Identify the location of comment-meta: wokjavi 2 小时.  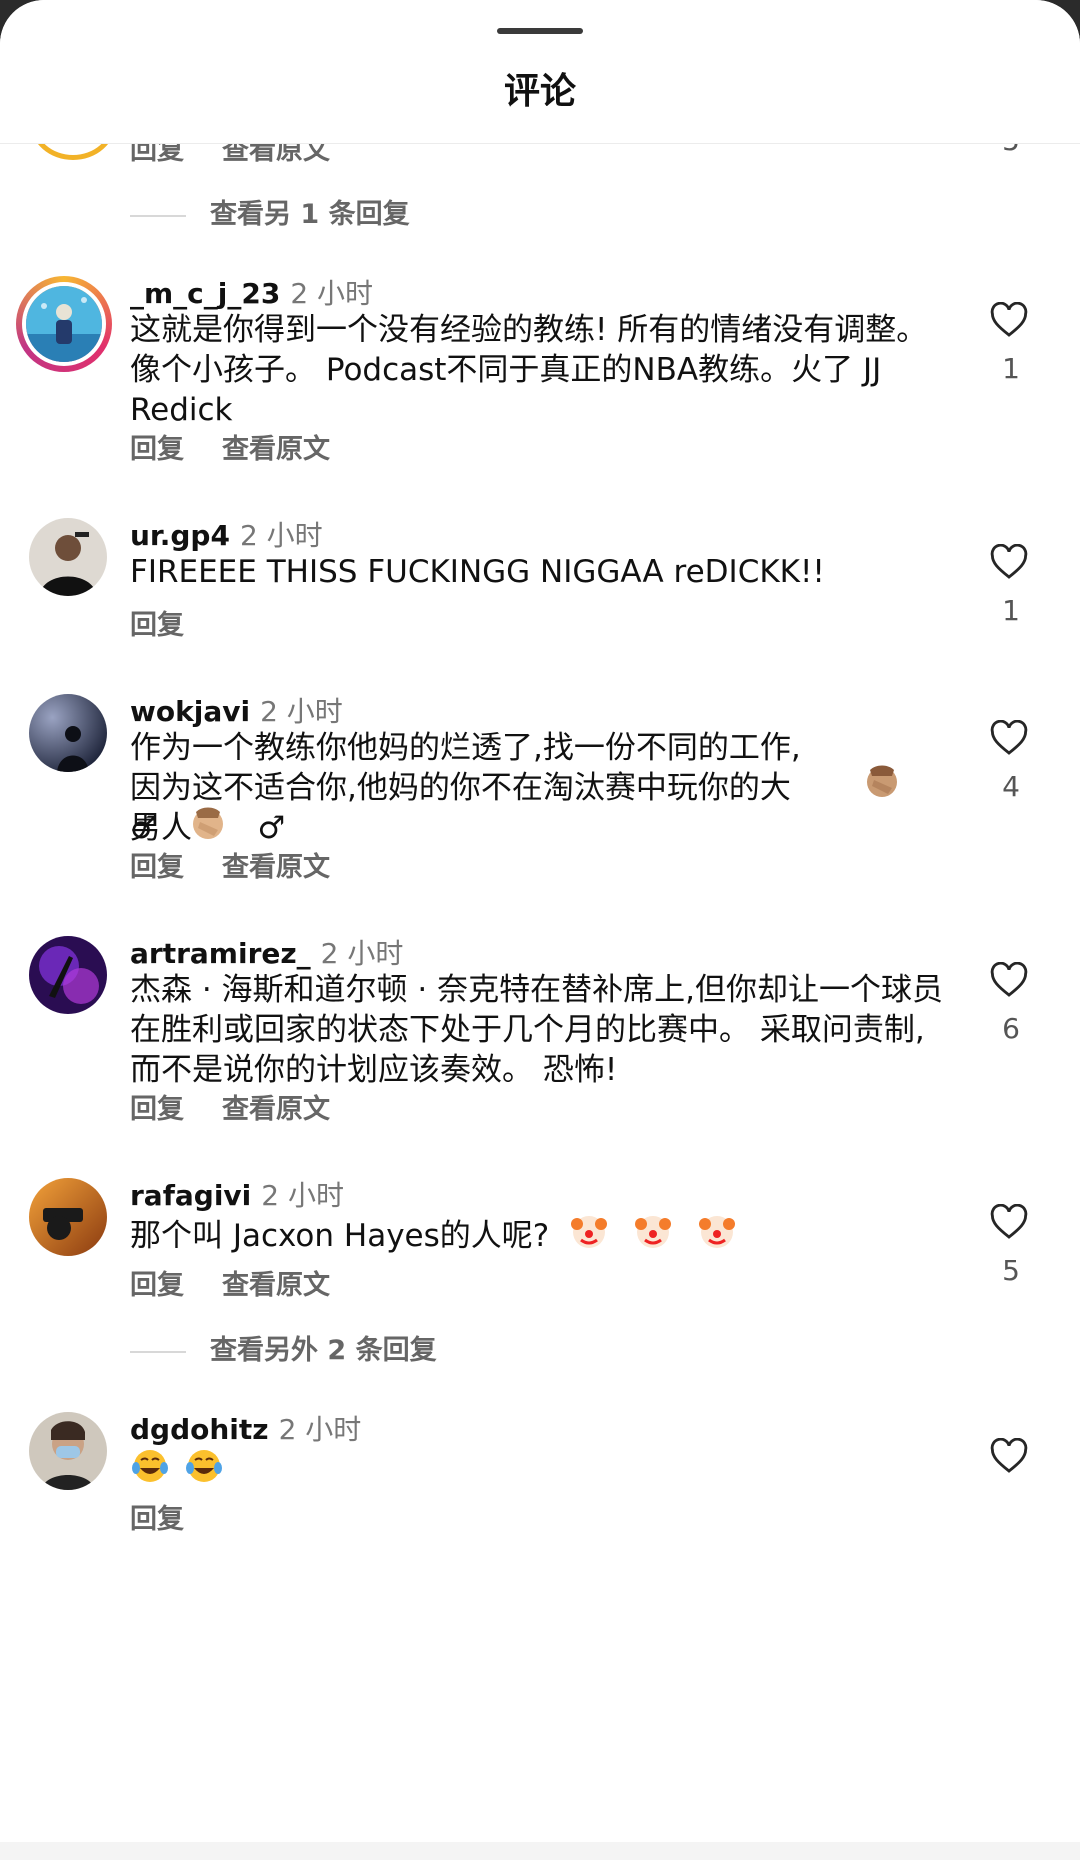
(236, 710).